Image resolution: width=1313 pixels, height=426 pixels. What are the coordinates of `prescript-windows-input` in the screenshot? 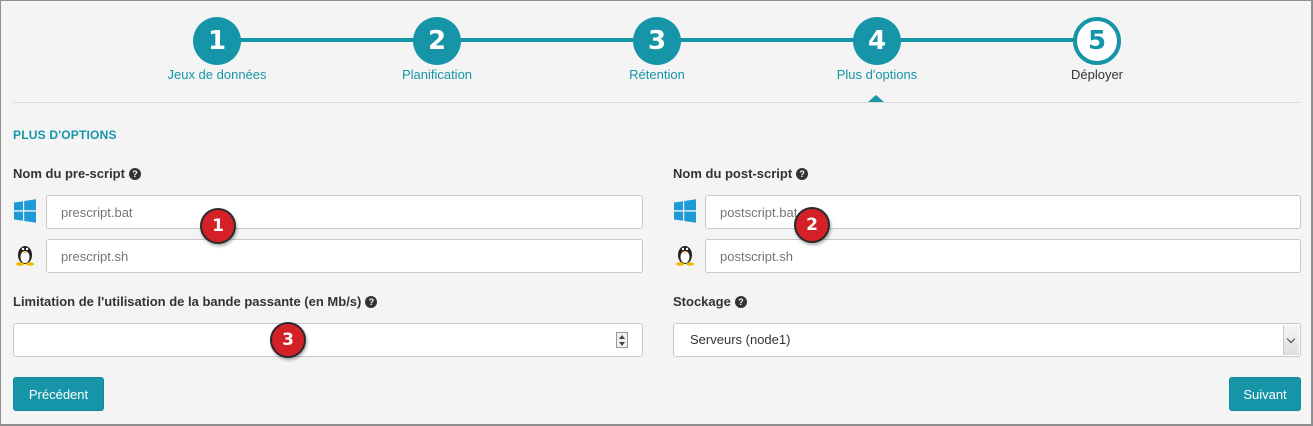 It's located at (344, 212).